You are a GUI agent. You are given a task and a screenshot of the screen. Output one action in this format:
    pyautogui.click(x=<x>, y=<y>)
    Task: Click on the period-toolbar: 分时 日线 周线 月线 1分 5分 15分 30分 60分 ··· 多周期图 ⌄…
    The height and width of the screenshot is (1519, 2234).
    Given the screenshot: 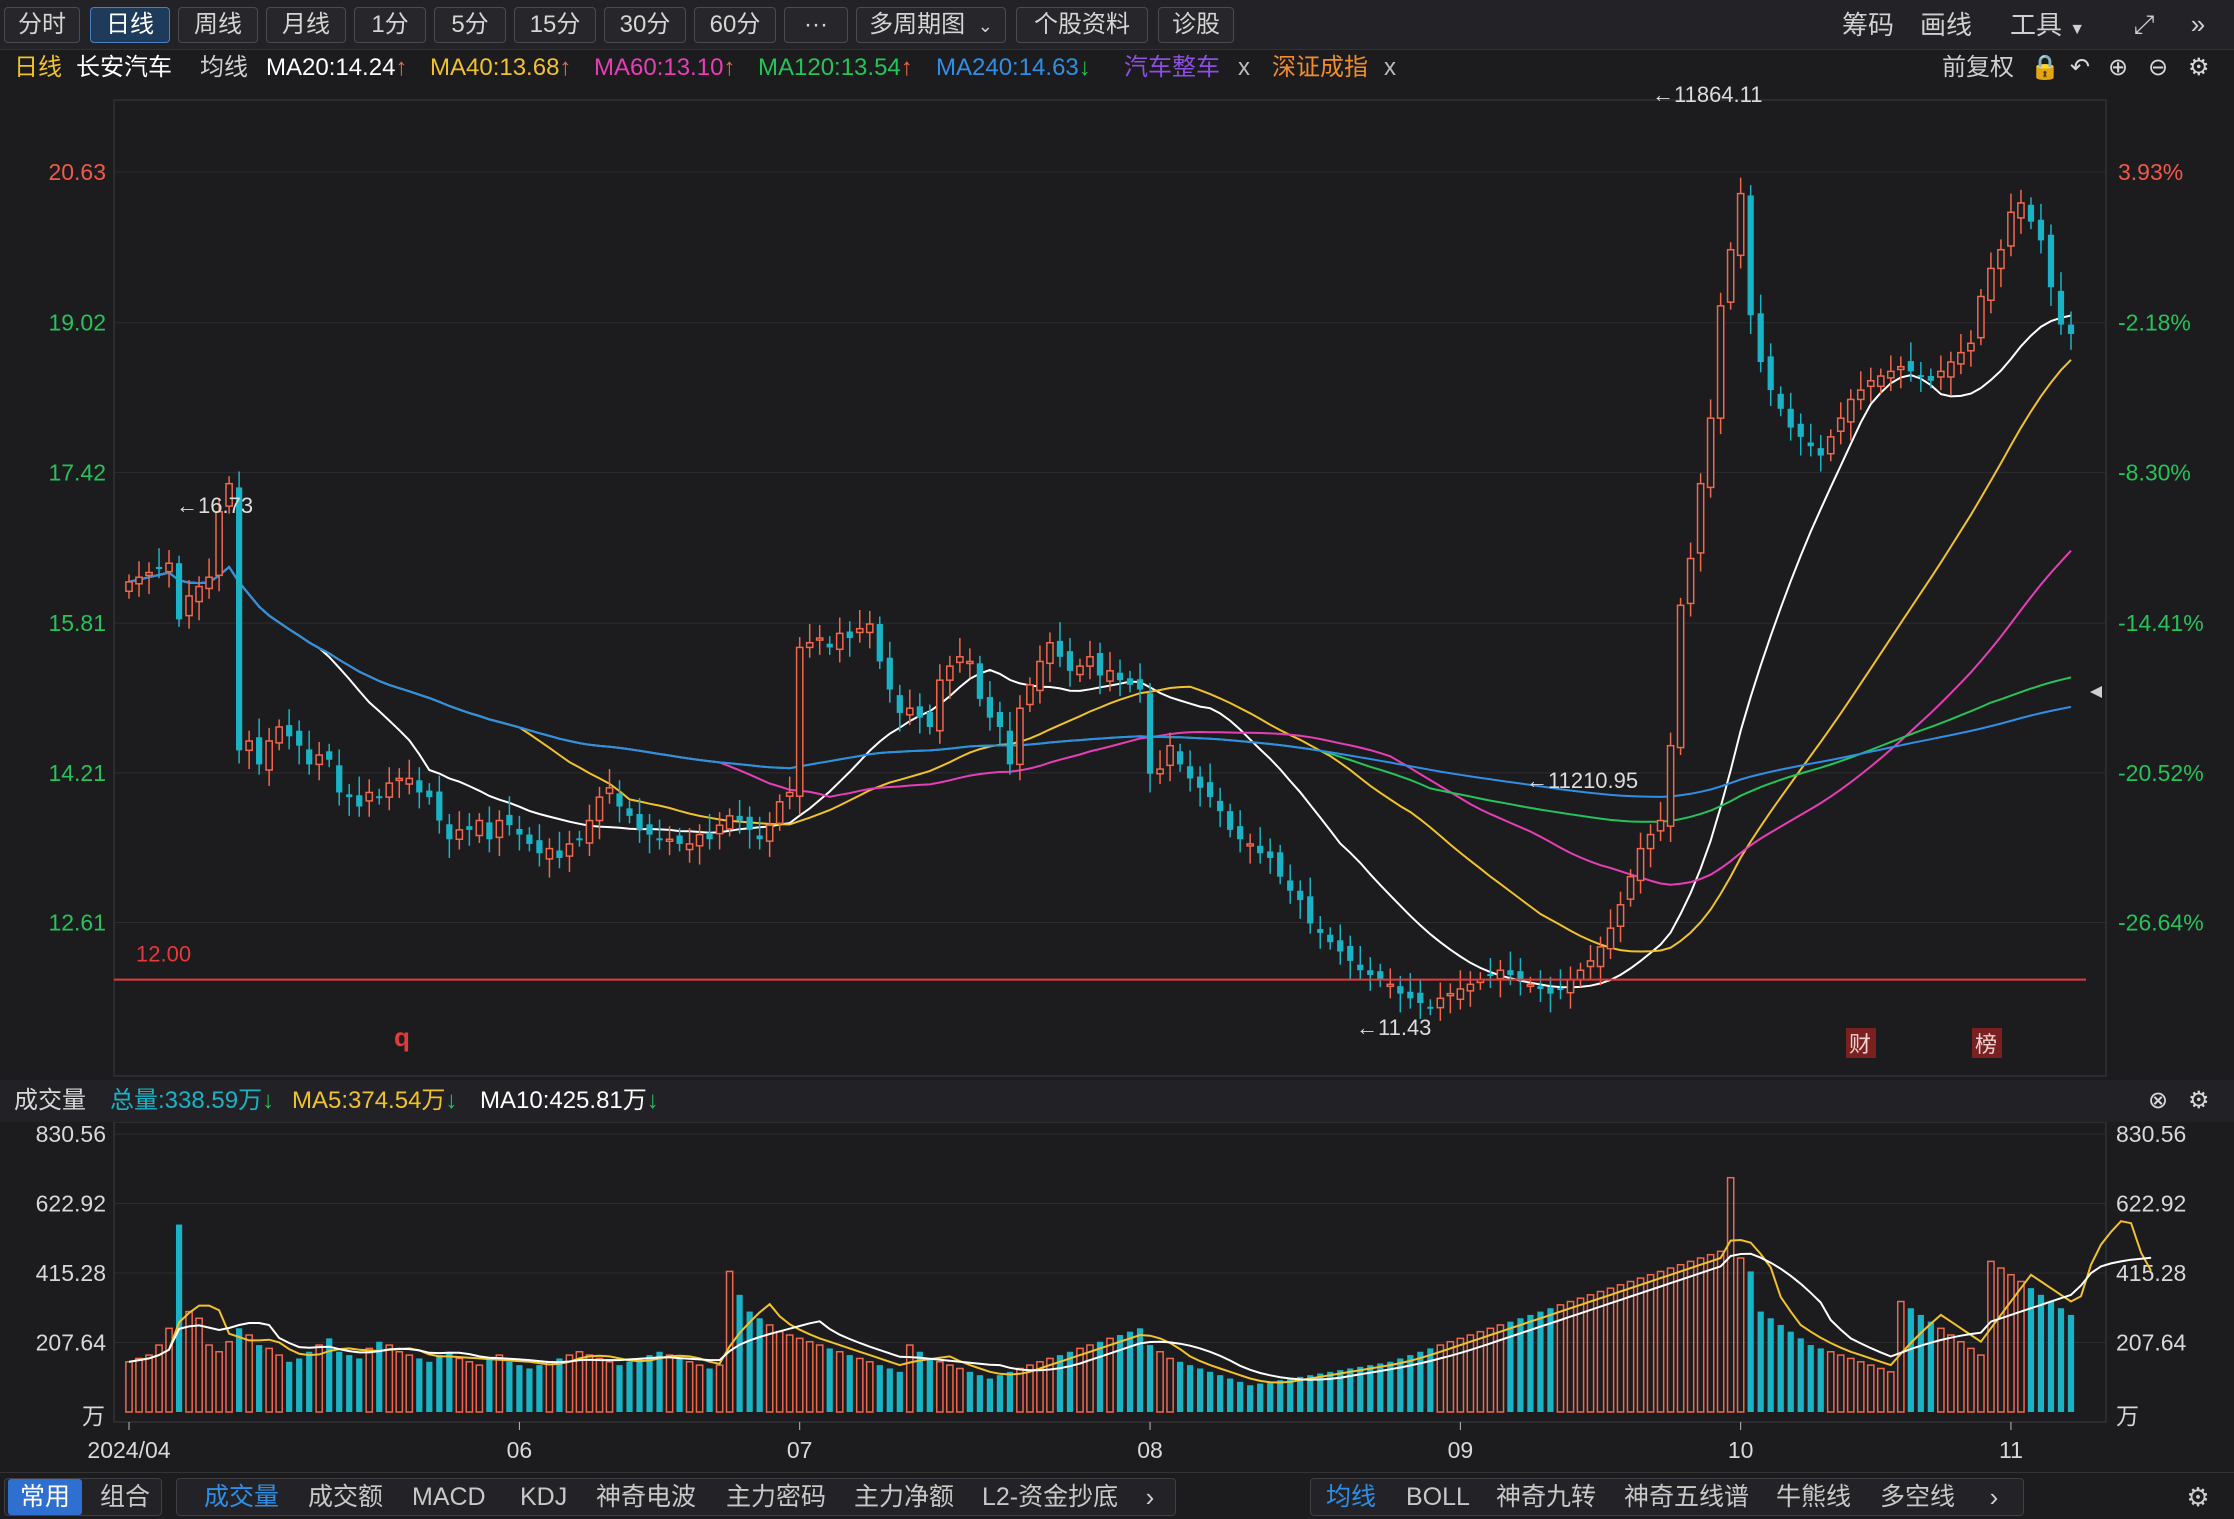 What is the action you would take?
    pyautogui.click(x=1117, y=25)
    